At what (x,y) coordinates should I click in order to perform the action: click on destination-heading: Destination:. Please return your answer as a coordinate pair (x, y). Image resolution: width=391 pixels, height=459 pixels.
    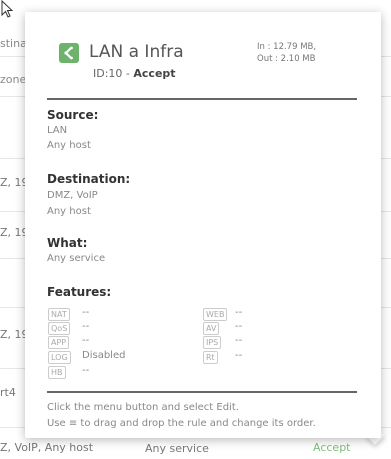
    Looking at the image, I should click on (89, 179).